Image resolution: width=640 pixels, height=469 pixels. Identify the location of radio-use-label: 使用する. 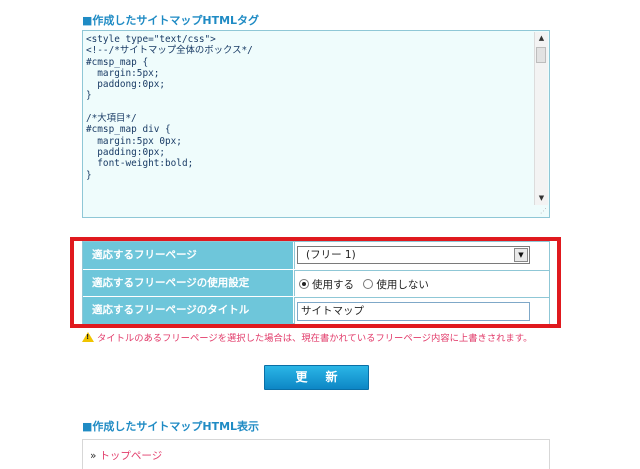
(333, 285).